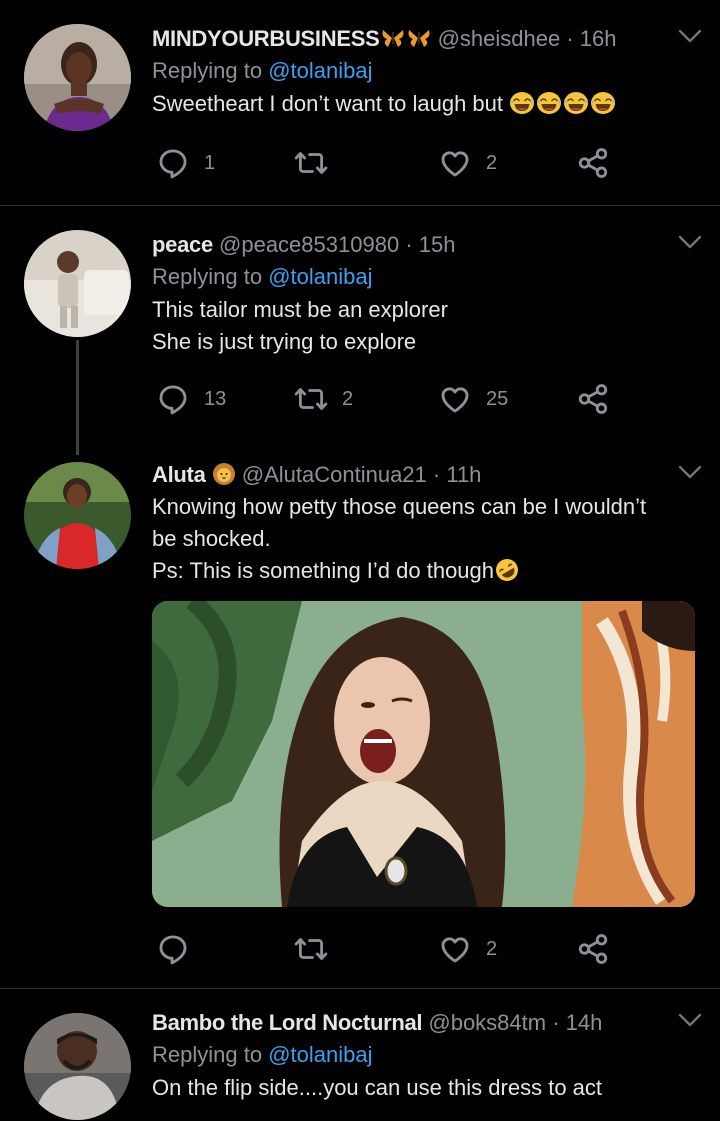 Image resolution: width=720 pixels, height=1121 pixels. Describe the element at coordinates (457, 474) in the screenshot. I see `timestamp: · 11h` at that location.